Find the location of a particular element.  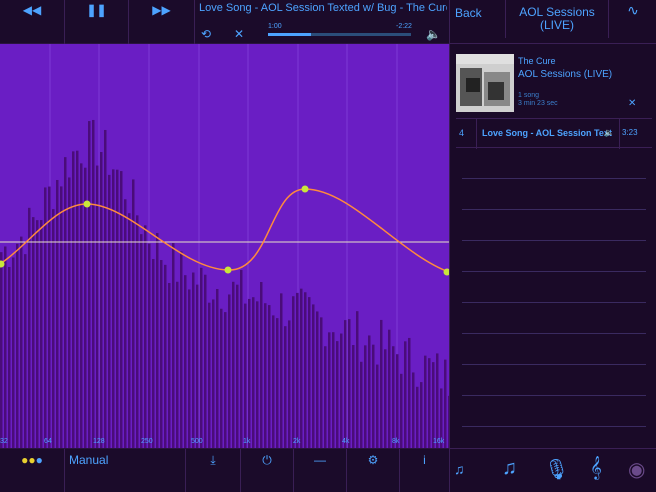

pause-button: ❚❚ is located at coordinates (97, 22).